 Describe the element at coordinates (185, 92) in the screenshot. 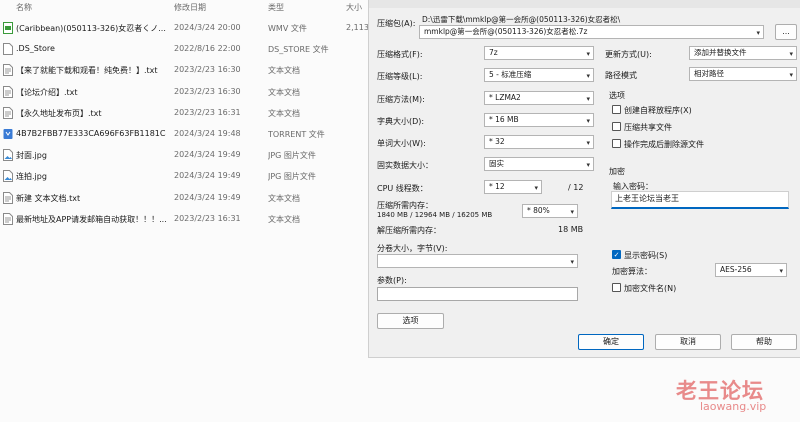

I see `file-row: 【论坛介绍】.txt 2023/2/23 16:30 文本文档` at that location.